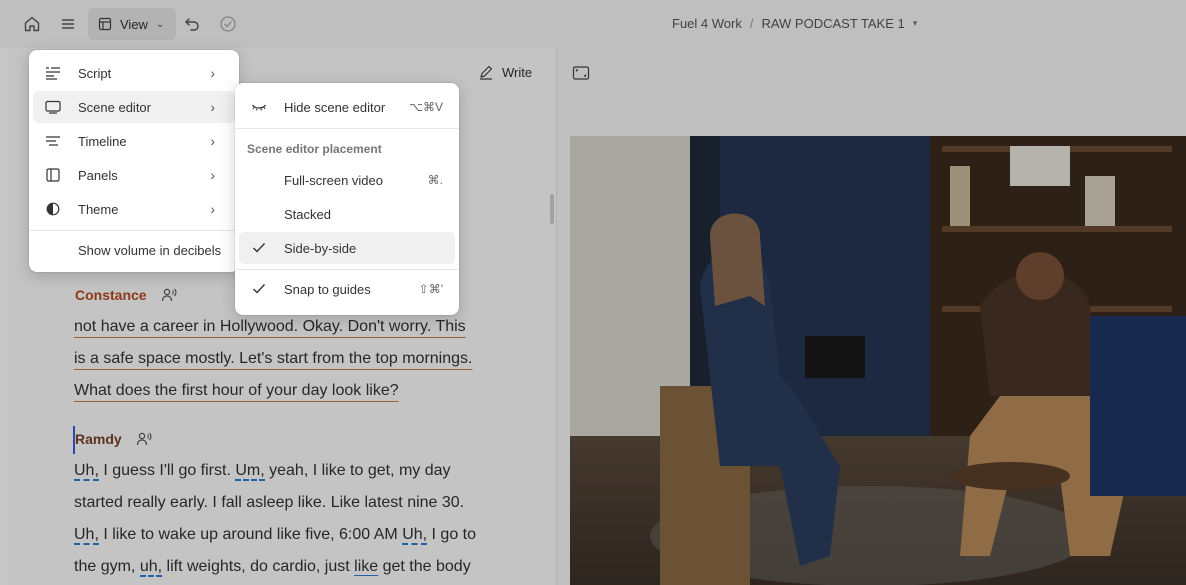 This screenshot has width=1186, height=585. Describe the element at coordinates (53, 141) in the screenshot. I see `timeline-icon` at that location.